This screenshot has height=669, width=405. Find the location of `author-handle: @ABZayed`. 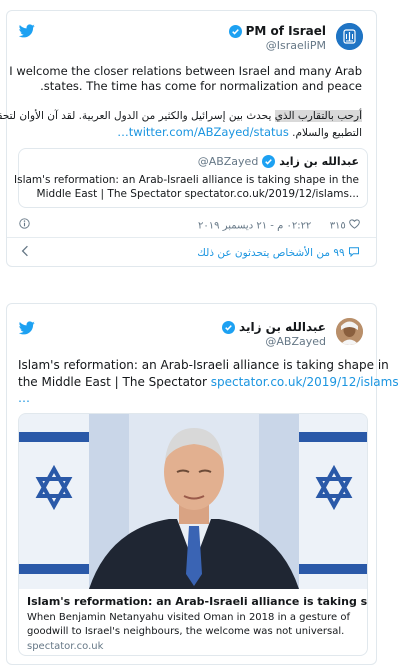

author-handle: @ABZayed is located at coordinates (295, 341).